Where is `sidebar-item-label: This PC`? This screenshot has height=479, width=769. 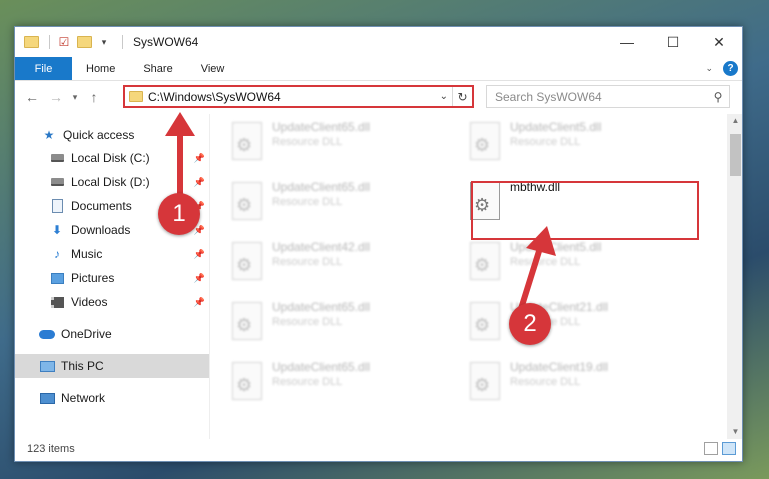 sidebar-item-label: This PC is located at coordinates (82, 366).